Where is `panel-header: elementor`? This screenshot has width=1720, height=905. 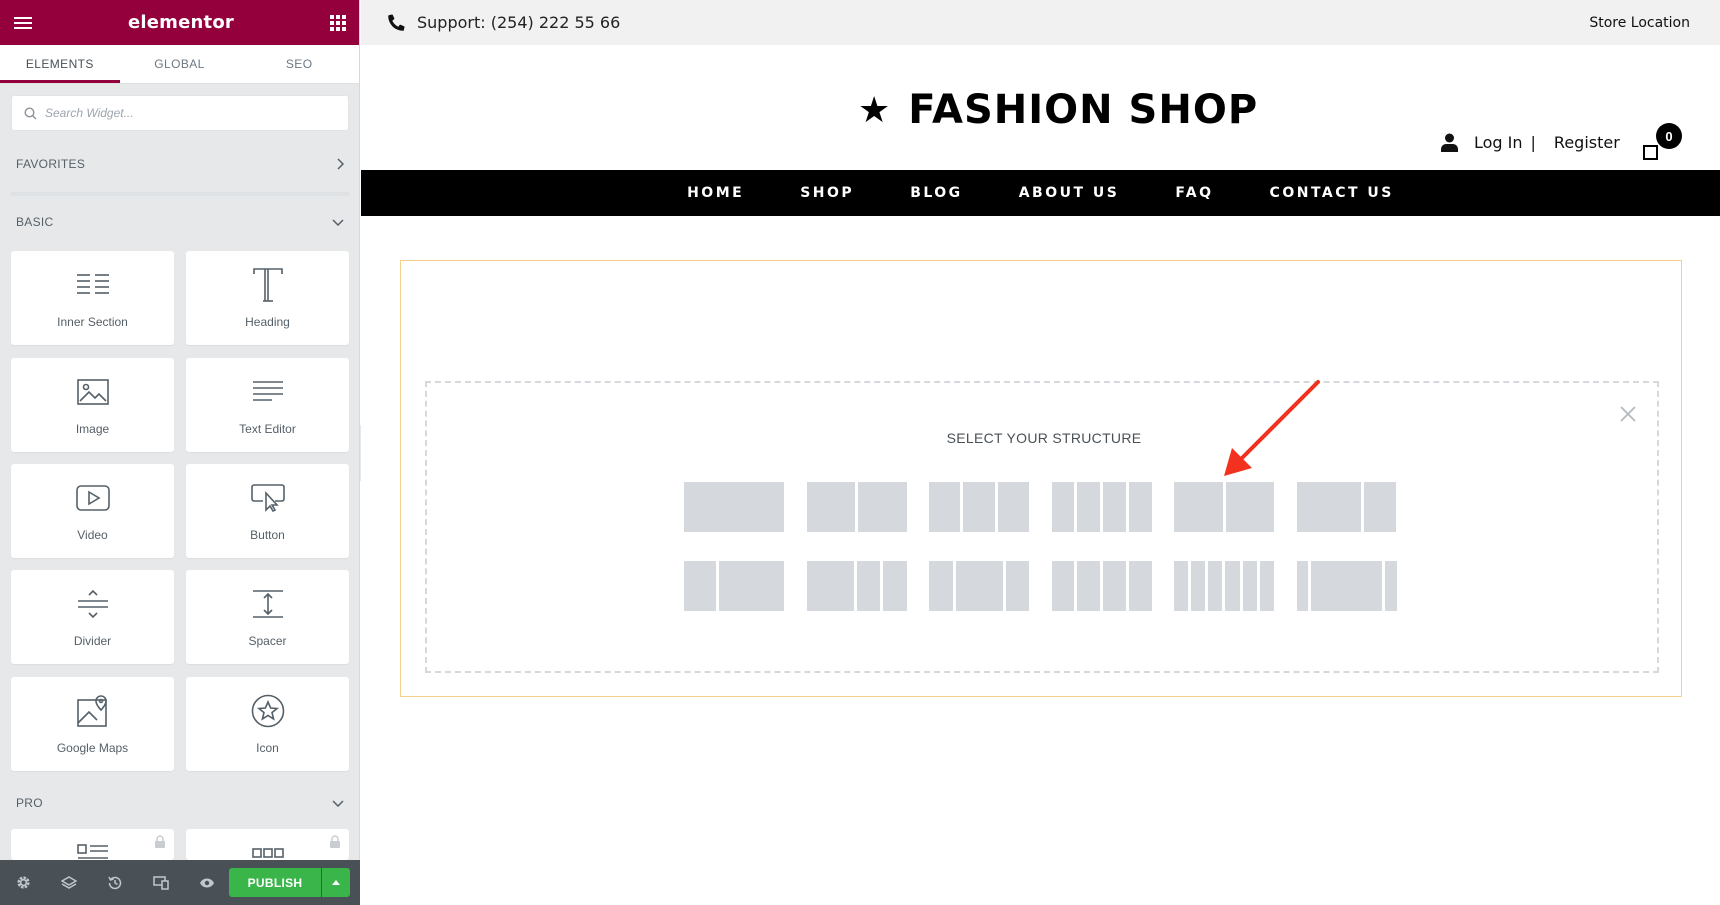 panel-header: elementor is located at coordinates (179, 22).